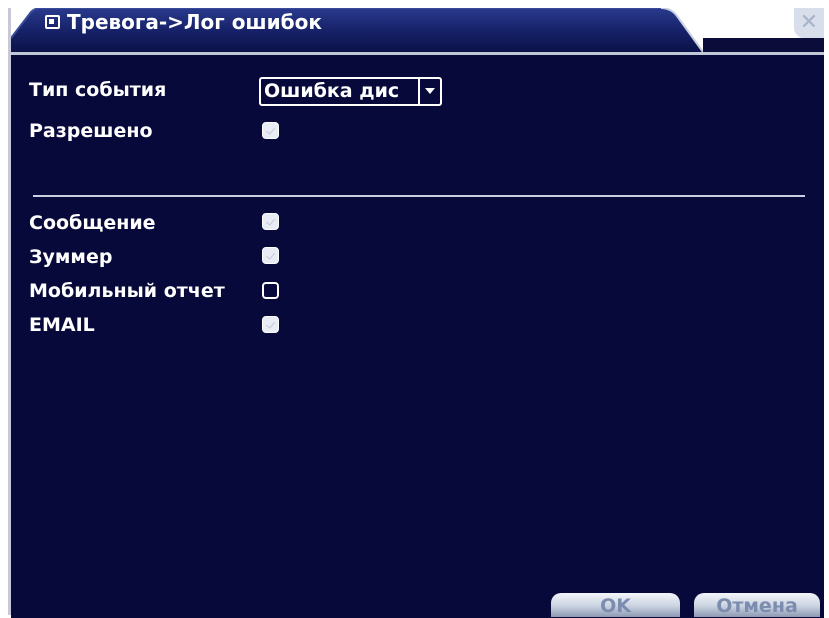  I want to click on mobile-report-checkbox, so click(270, 290).